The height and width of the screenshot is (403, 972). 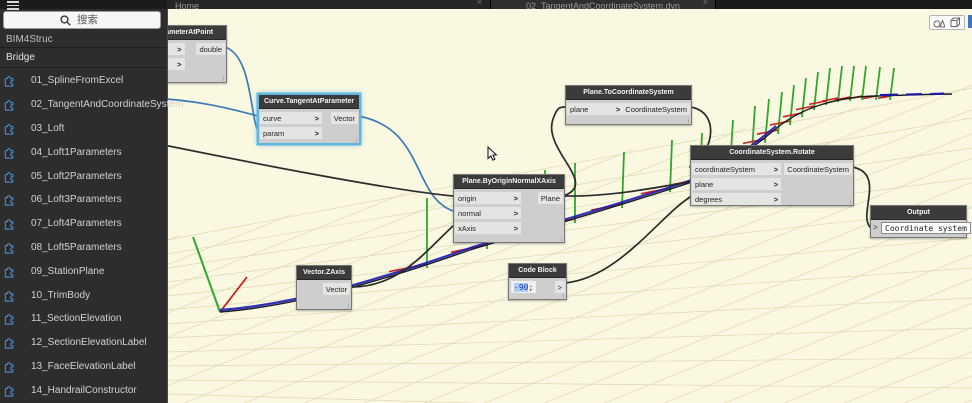 I want to click on partial-button, so click(x=970, y=21).